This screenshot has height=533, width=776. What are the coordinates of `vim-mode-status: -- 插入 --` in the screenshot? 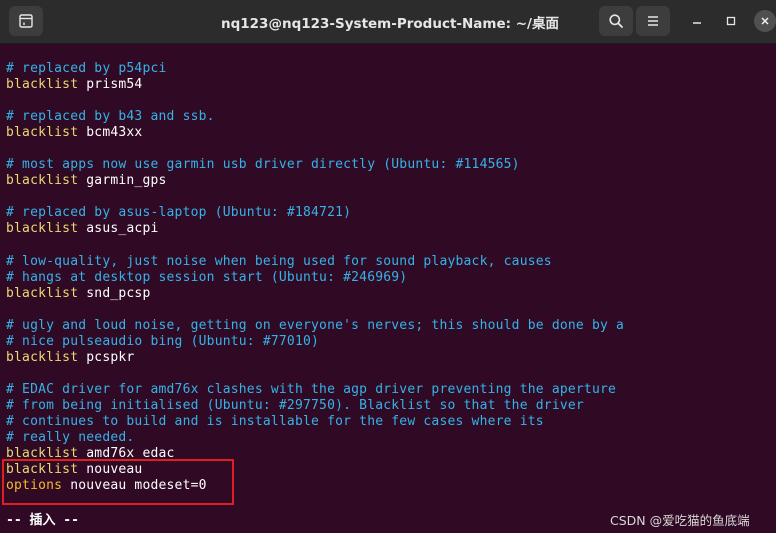 It's located at (42, 520).